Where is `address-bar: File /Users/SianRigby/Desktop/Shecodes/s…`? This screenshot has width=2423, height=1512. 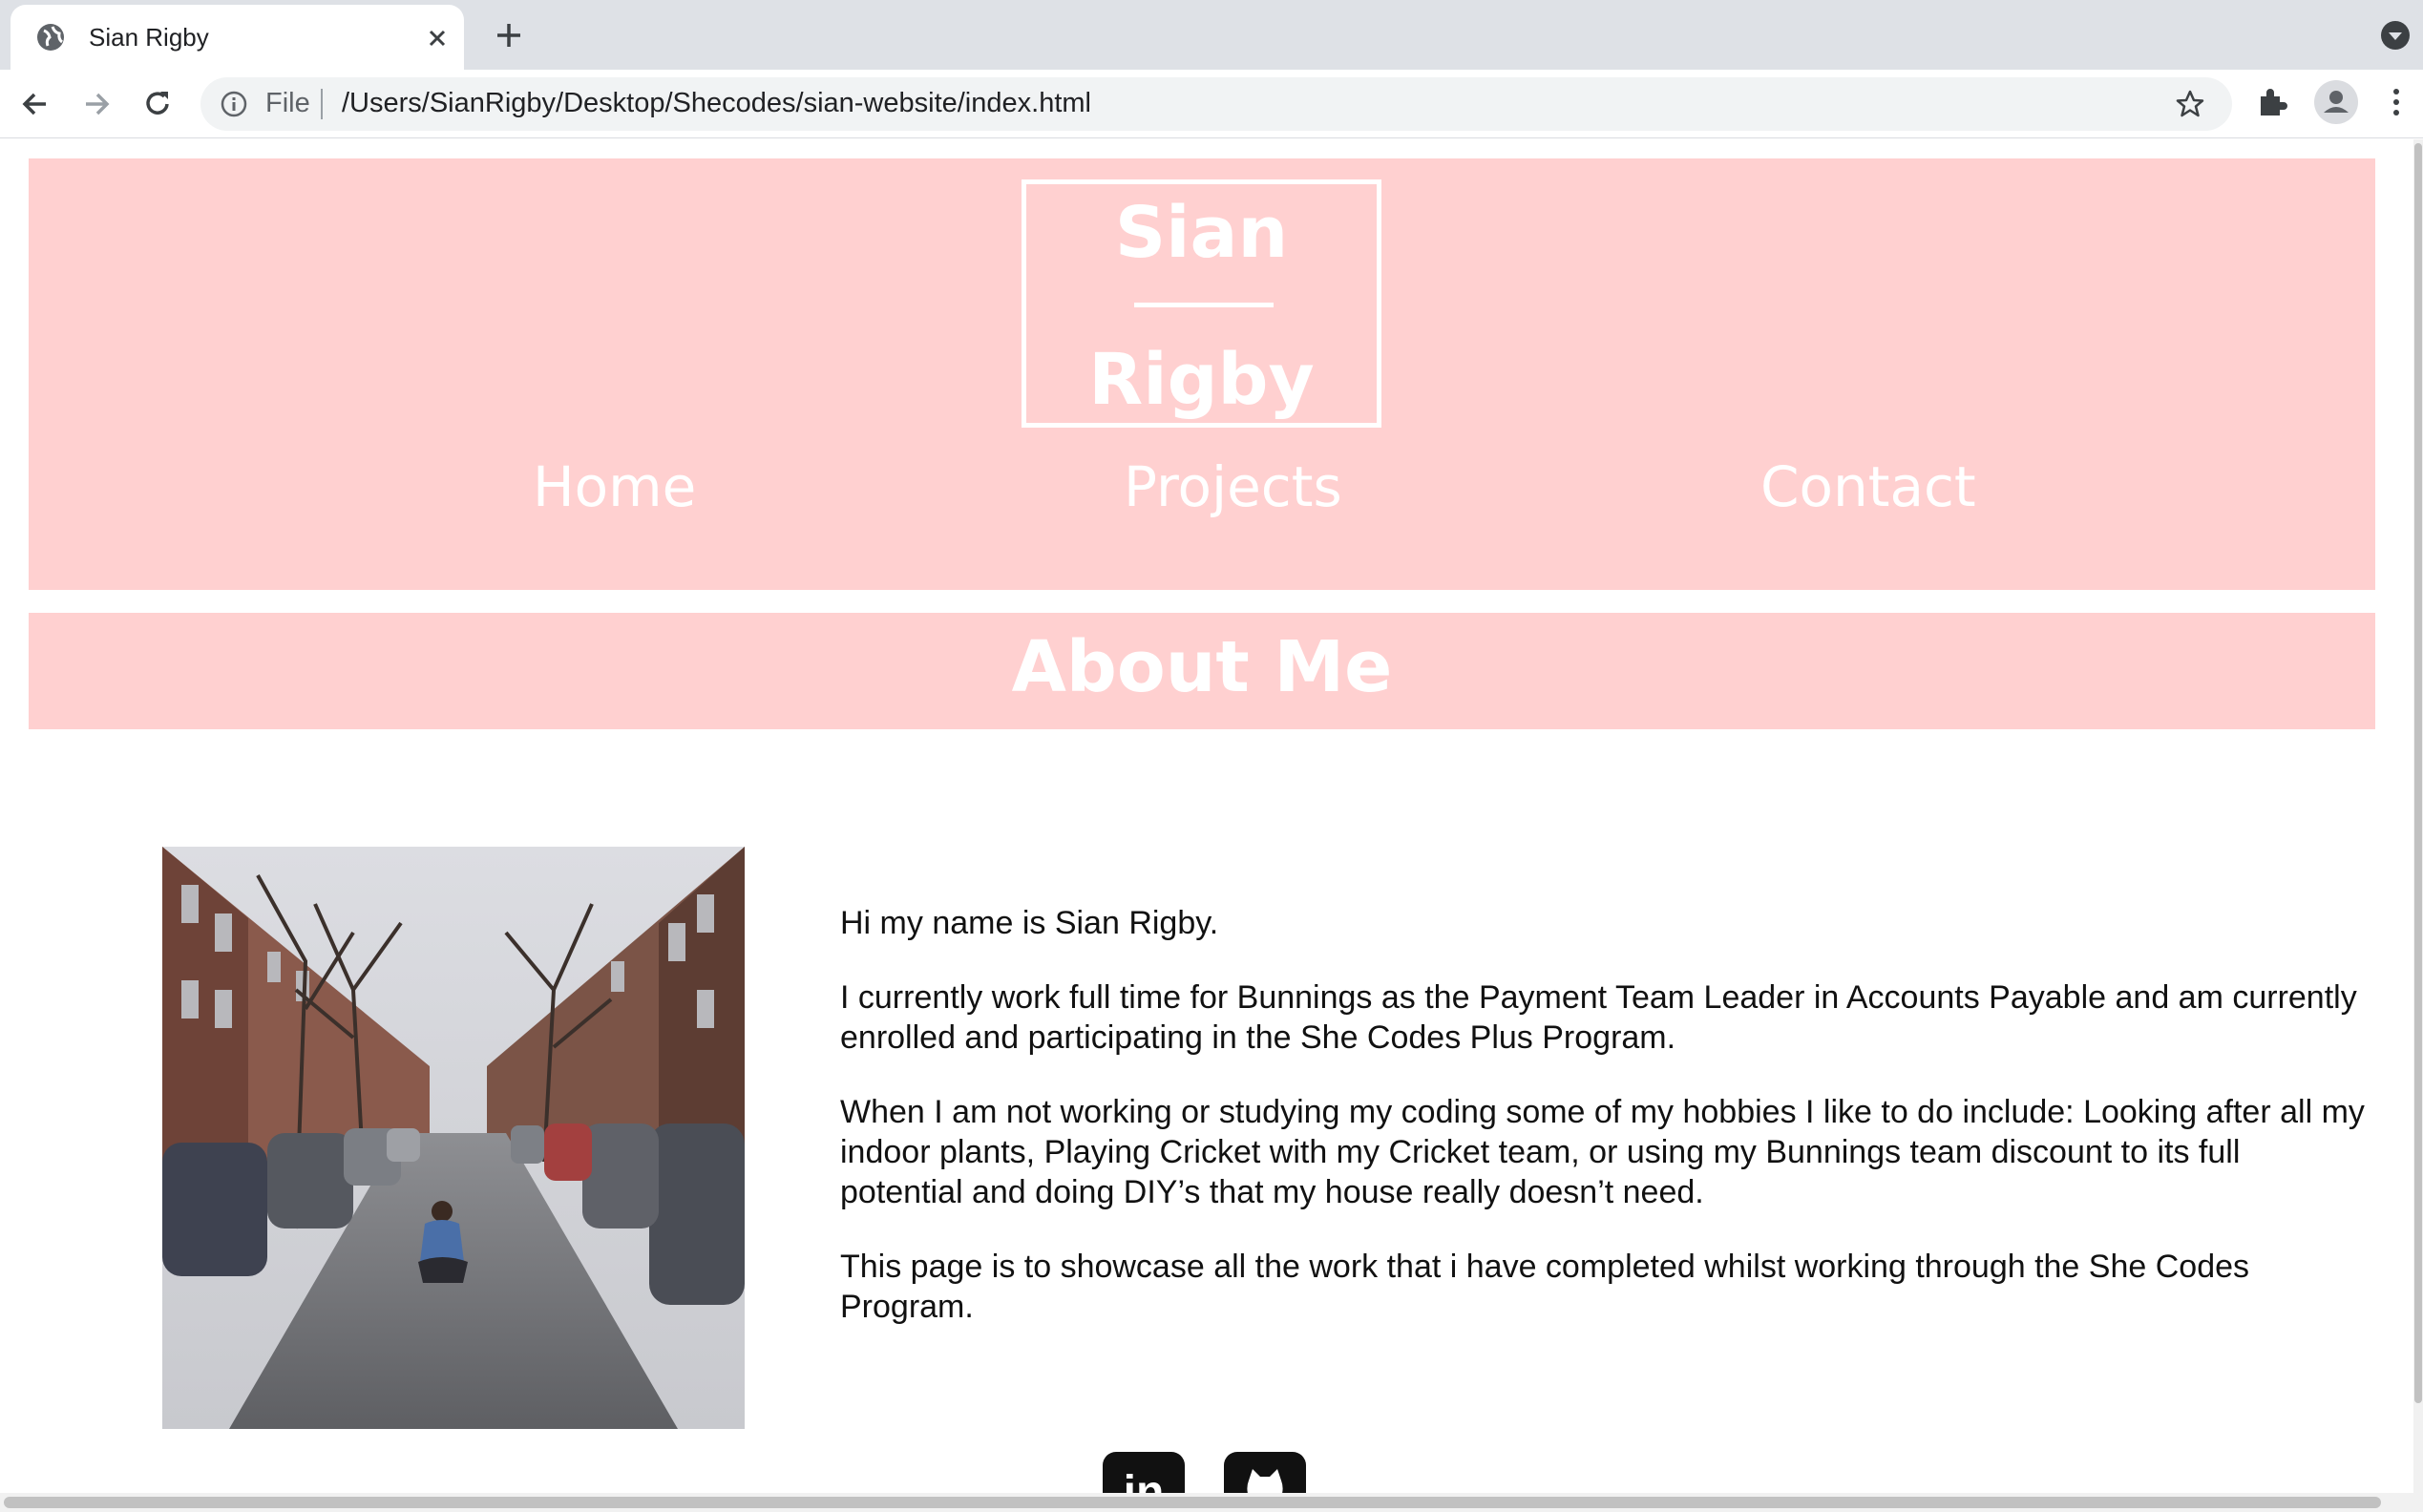 address-bar: File /Users/SianRigby/Desktop/Shecodes/s… is located at coordinates (1216, 104).